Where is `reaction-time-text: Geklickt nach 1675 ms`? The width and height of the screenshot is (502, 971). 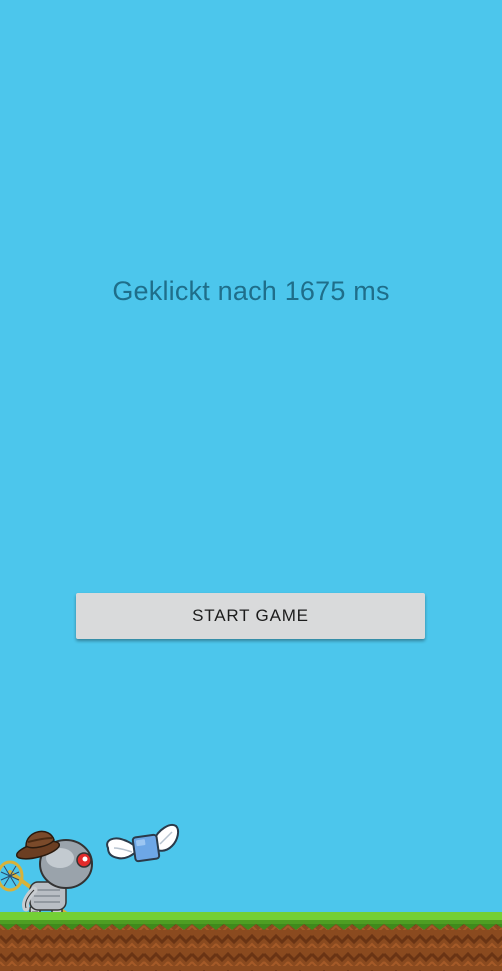 reaction-time-text: Geklickt nach 1675 ms is located at coordinates (251, 291).